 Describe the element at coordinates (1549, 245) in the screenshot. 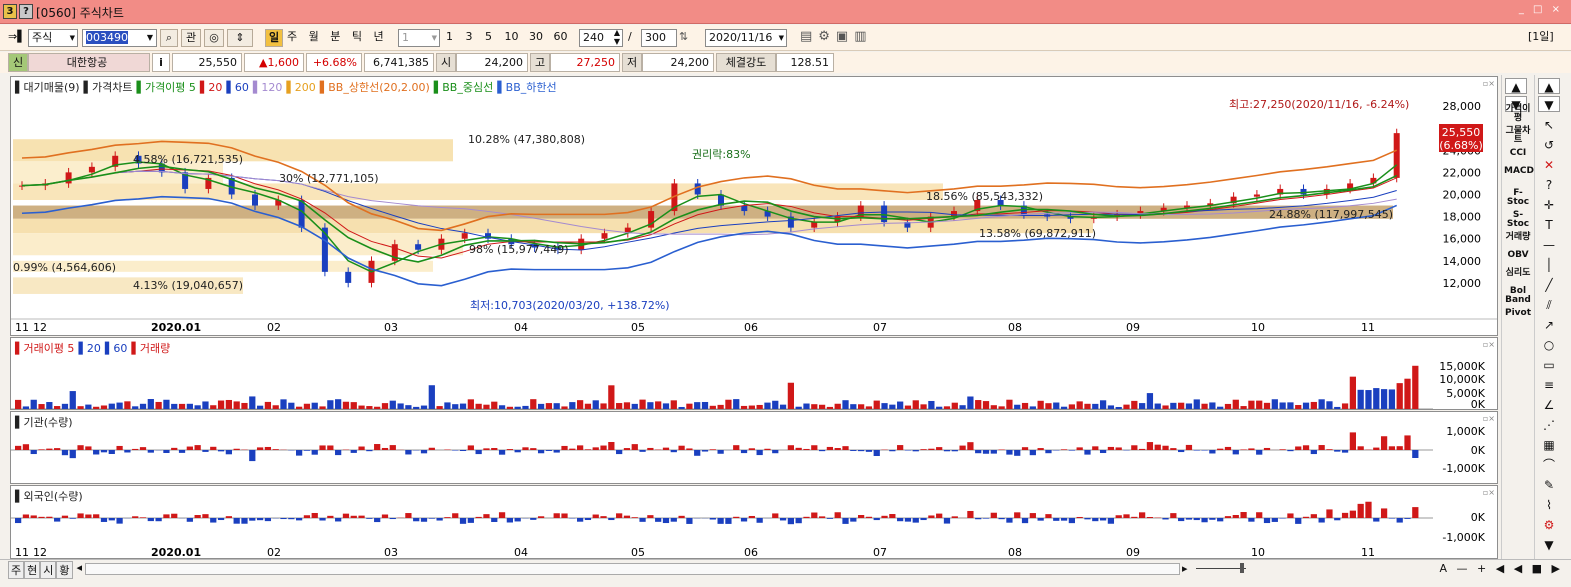

I see `horizontal-line-icon: —` at that location.